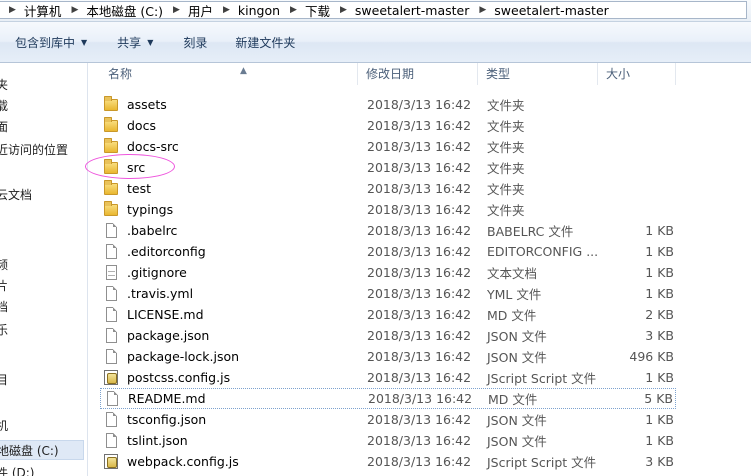  Describe the element at coordinates (538, 74) in the screenshot. I see `column-type: 类型` at that location.